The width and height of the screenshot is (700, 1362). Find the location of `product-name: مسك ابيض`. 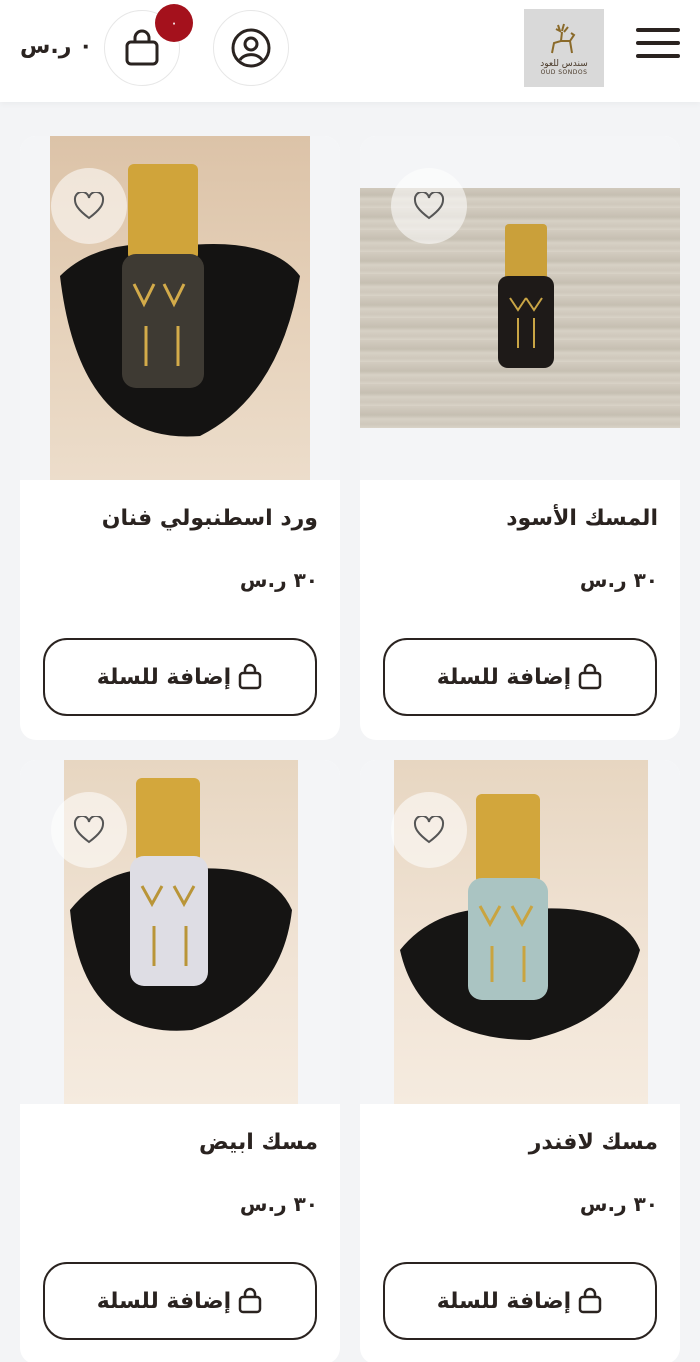

product-name: مسك ابيض is located at coordinates (258, 1142).